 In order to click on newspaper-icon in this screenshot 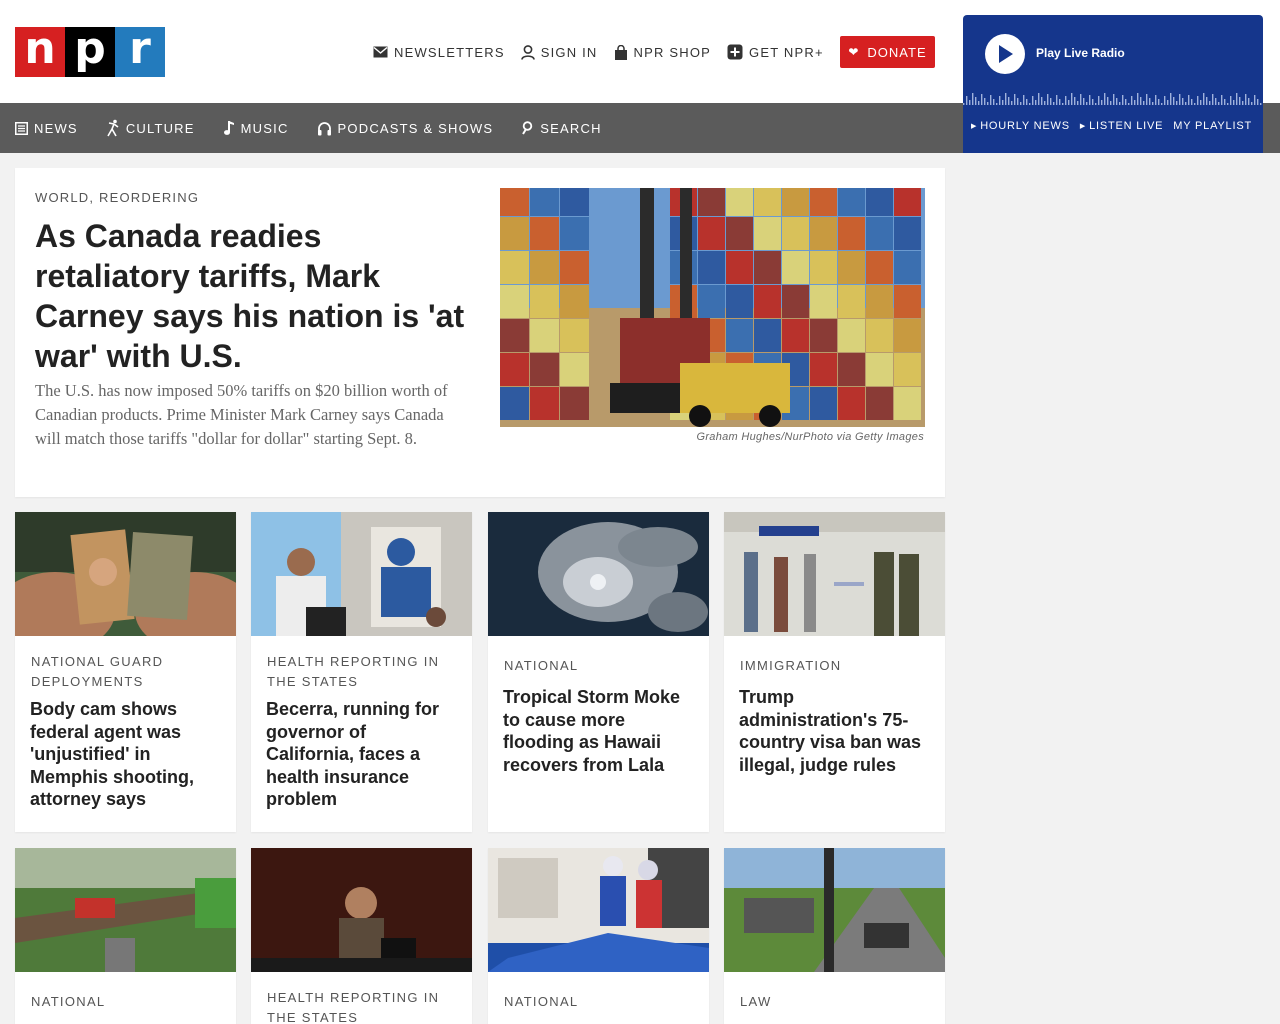, I will do `click(21, 128)`.